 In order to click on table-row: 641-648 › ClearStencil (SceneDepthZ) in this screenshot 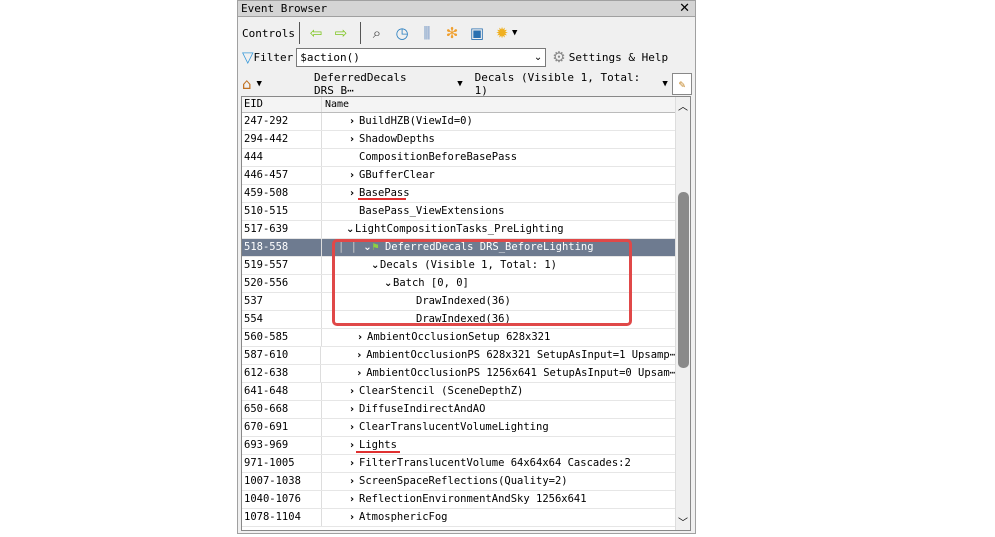, I will do `click(459, 392)`.